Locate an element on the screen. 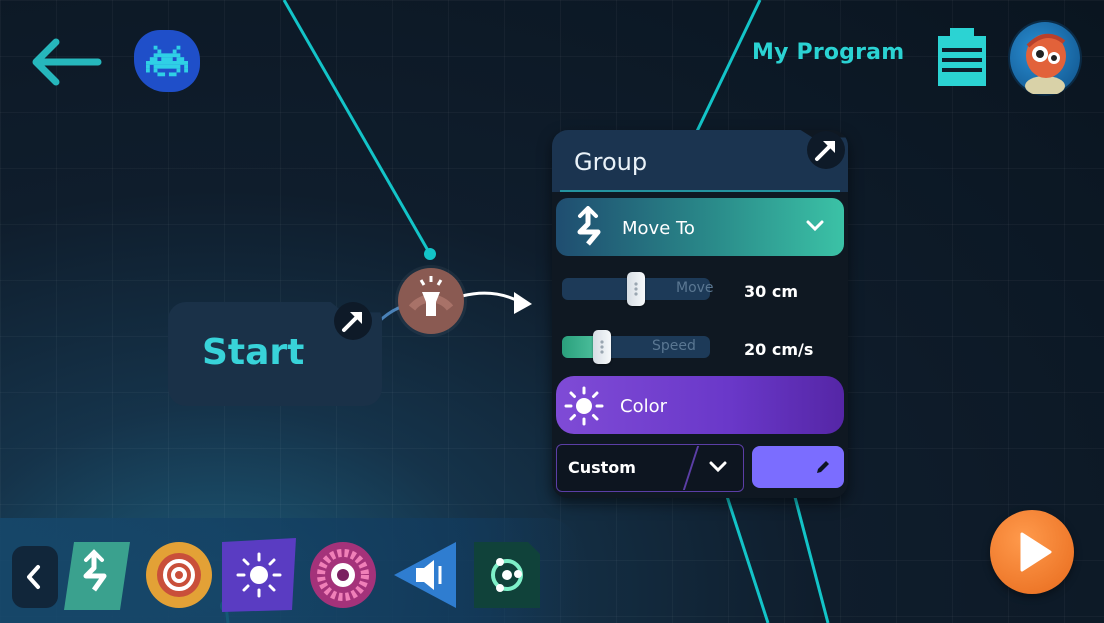 Image resolution: width=1104 pixels, height=623 pixels. pencil-icon is located at coordinates (823, 467).